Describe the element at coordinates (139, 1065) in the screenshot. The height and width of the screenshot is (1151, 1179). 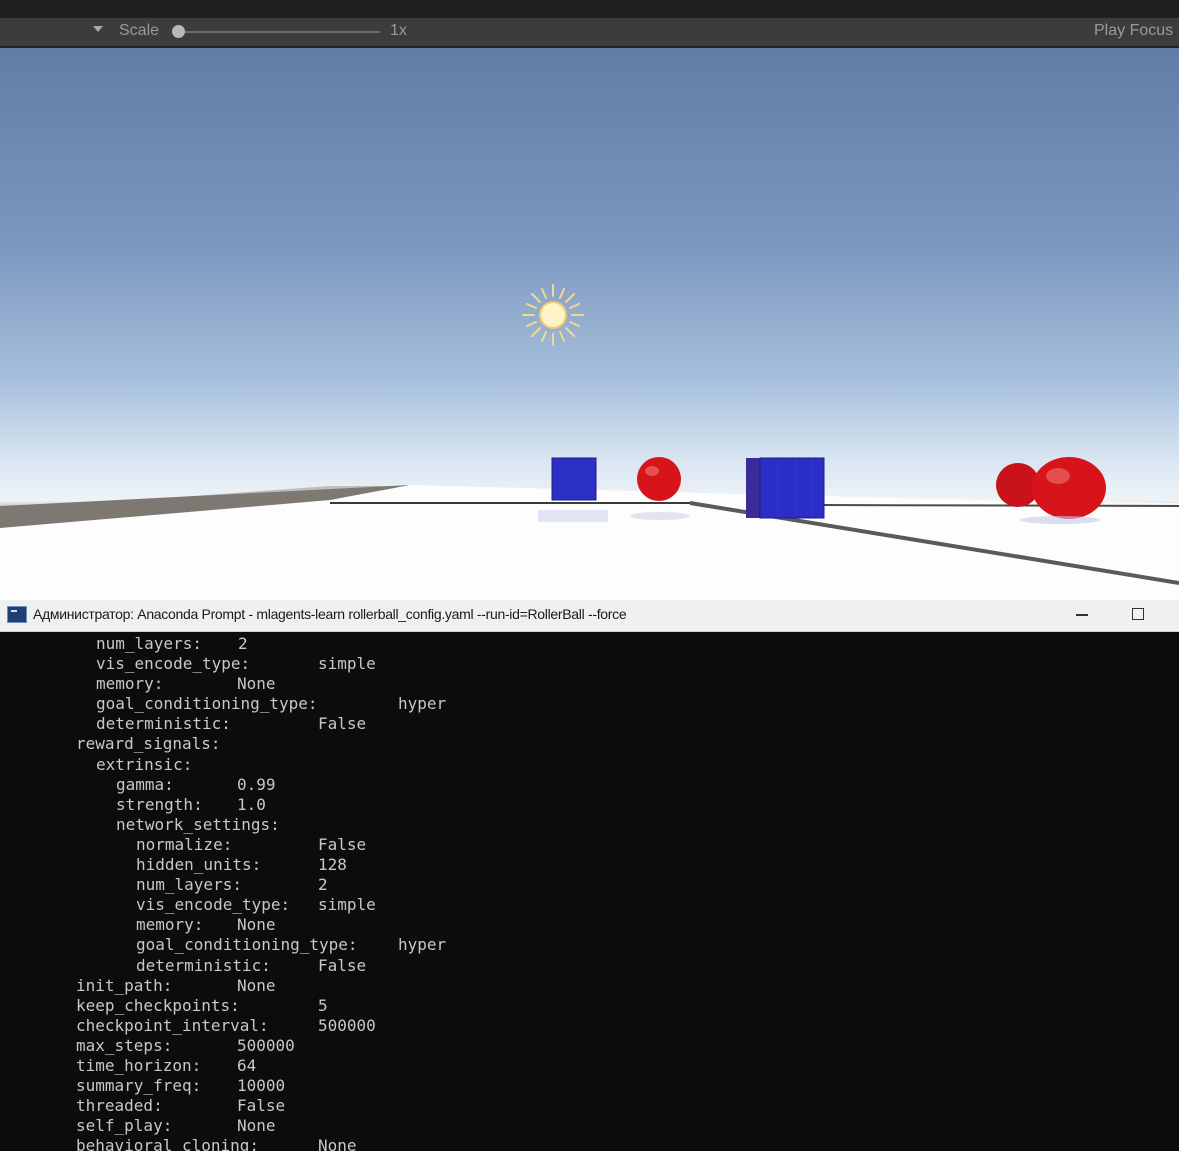
I see `config-key: time_horizon:` at that location.